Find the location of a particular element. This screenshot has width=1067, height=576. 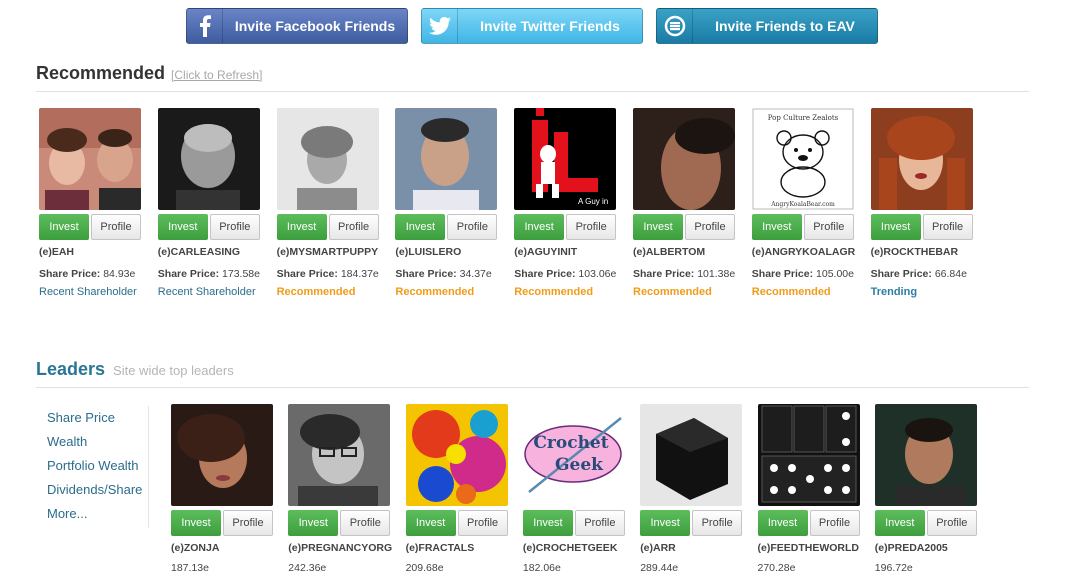

leaders-menu-wealth: Wealth is located at coordinates (97, 442).